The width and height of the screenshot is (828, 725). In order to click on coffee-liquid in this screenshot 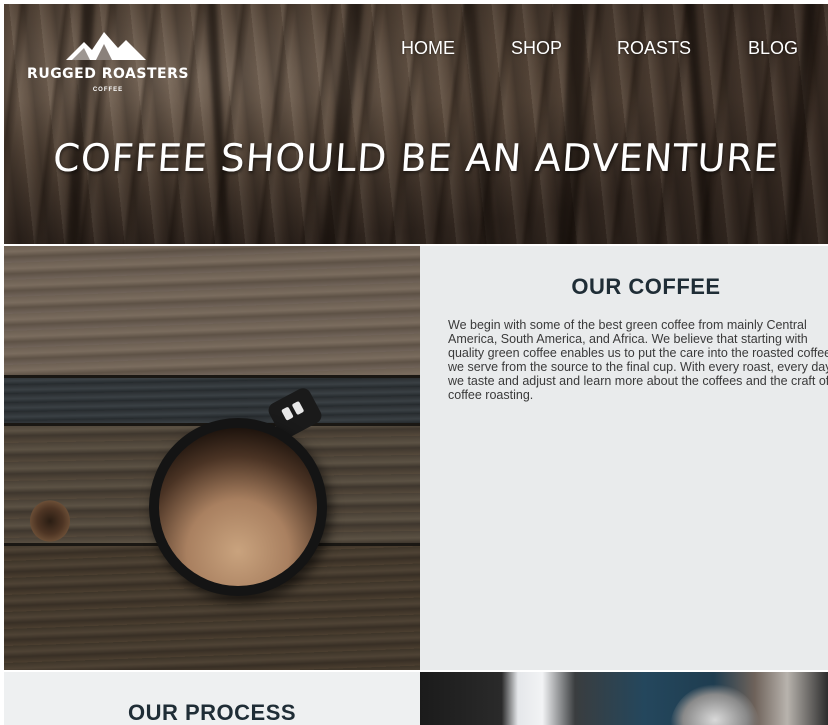, I will do `click(238, 507)`.